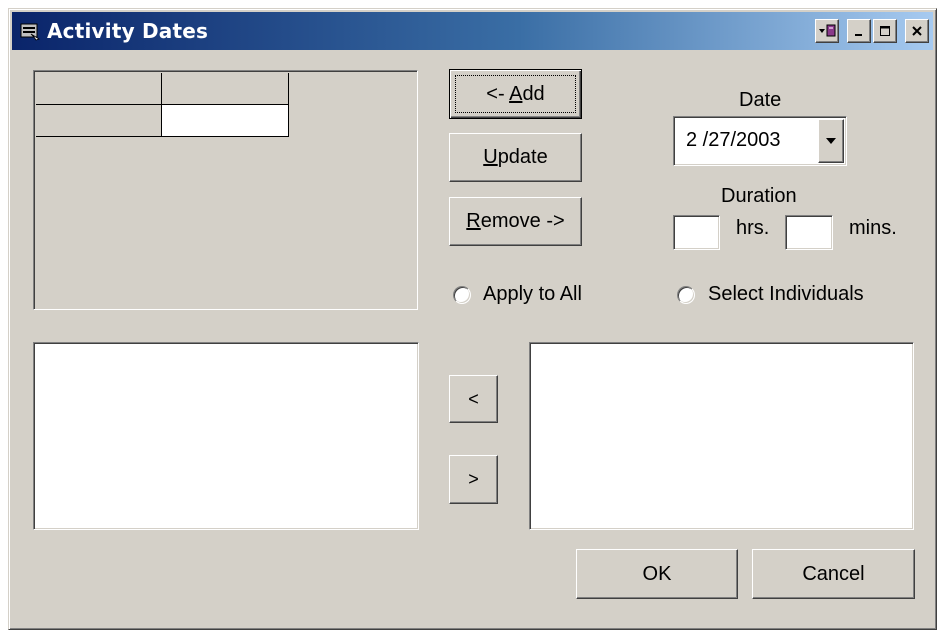  I want to click on move-right-button: >, so click(473, 479).